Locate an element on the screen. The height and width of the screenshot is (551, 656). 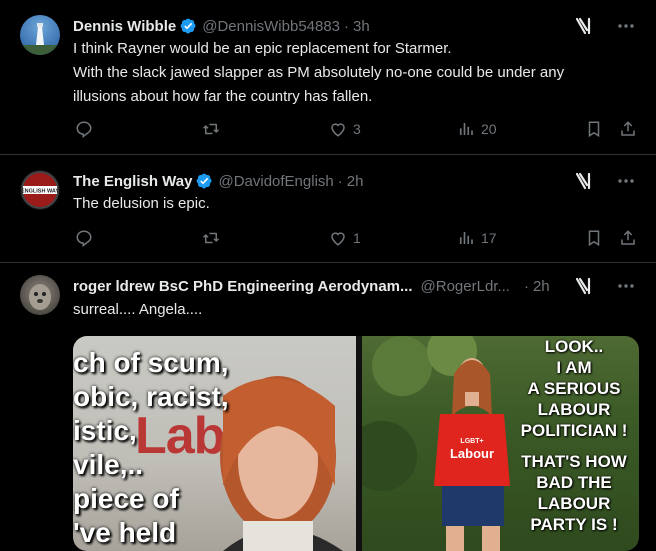
views-button: 17 is located at coordinates (477, 238).